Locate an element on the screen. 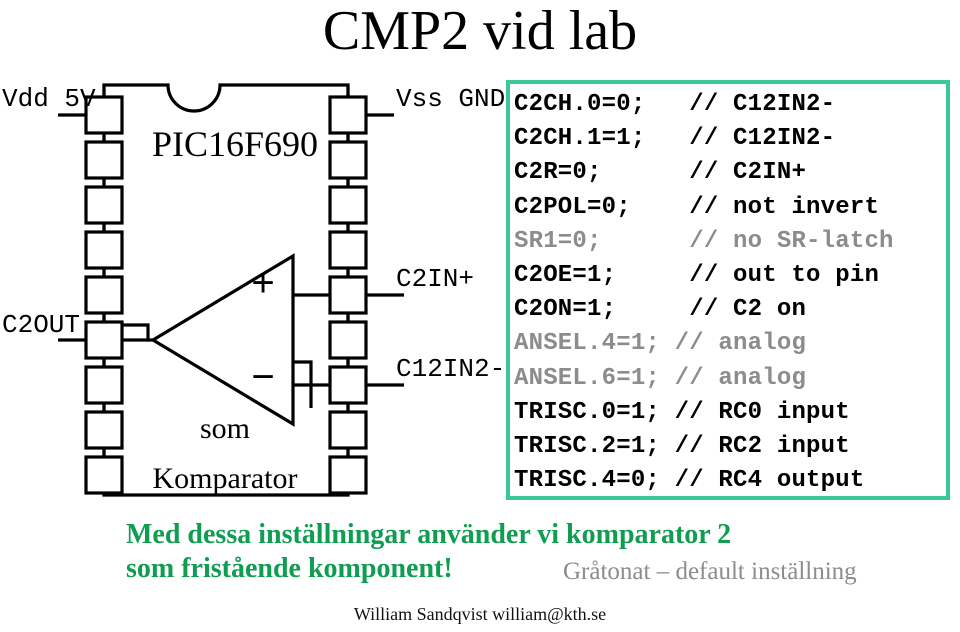 This screenshot has width=960, height=632. minus-sign: − is located at coordinates (262, 377).